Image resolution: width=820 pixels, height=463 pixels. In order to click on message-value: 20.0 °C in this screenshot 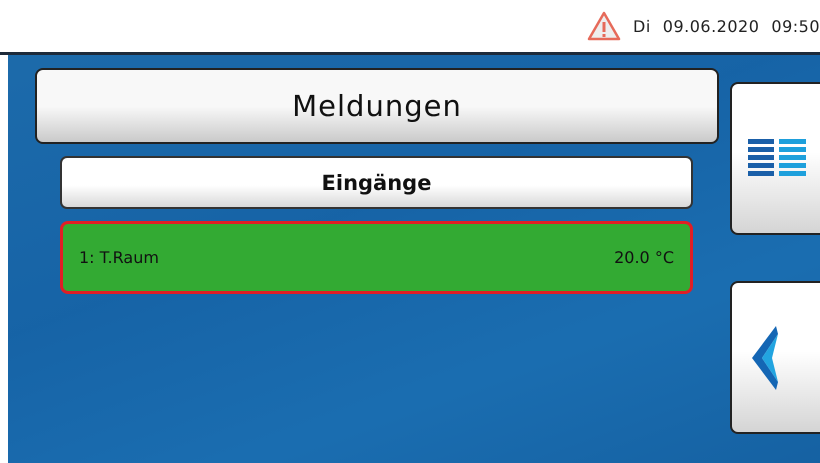, I will do `click(644, 257)`.